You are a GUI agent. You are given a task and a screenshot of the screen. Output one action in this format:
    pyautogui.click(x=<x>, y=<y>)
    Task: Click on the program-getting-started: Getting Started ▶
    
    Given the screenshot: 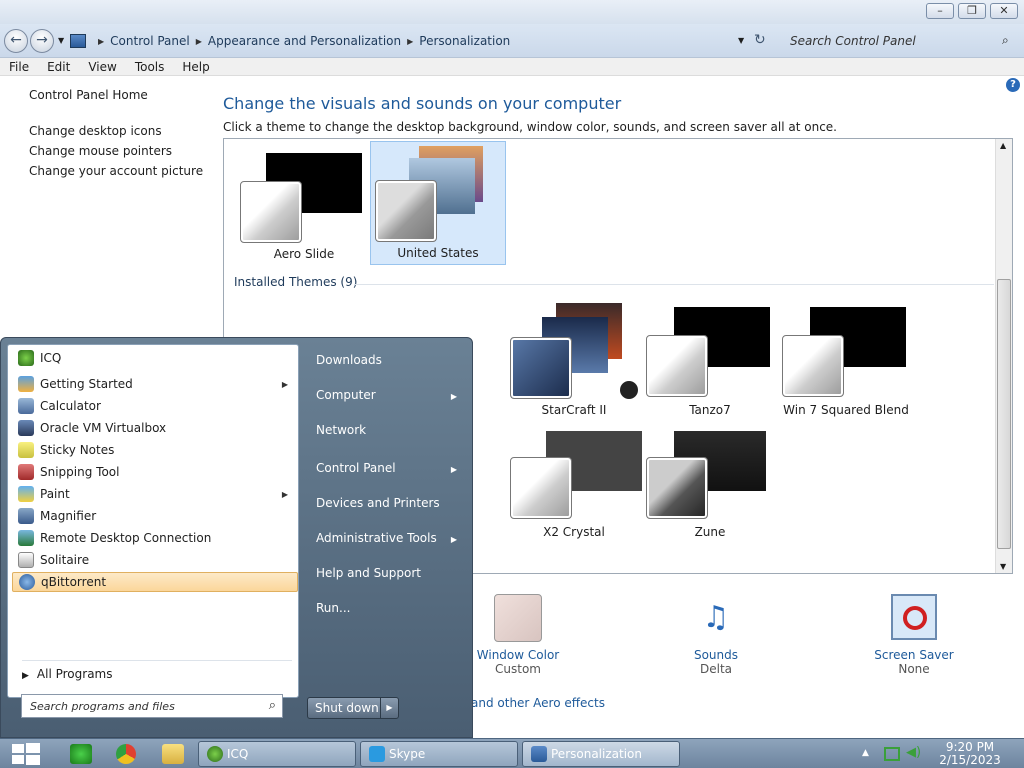 What is the action you would take?
    pyautogui.click(x=155, y=384)
    